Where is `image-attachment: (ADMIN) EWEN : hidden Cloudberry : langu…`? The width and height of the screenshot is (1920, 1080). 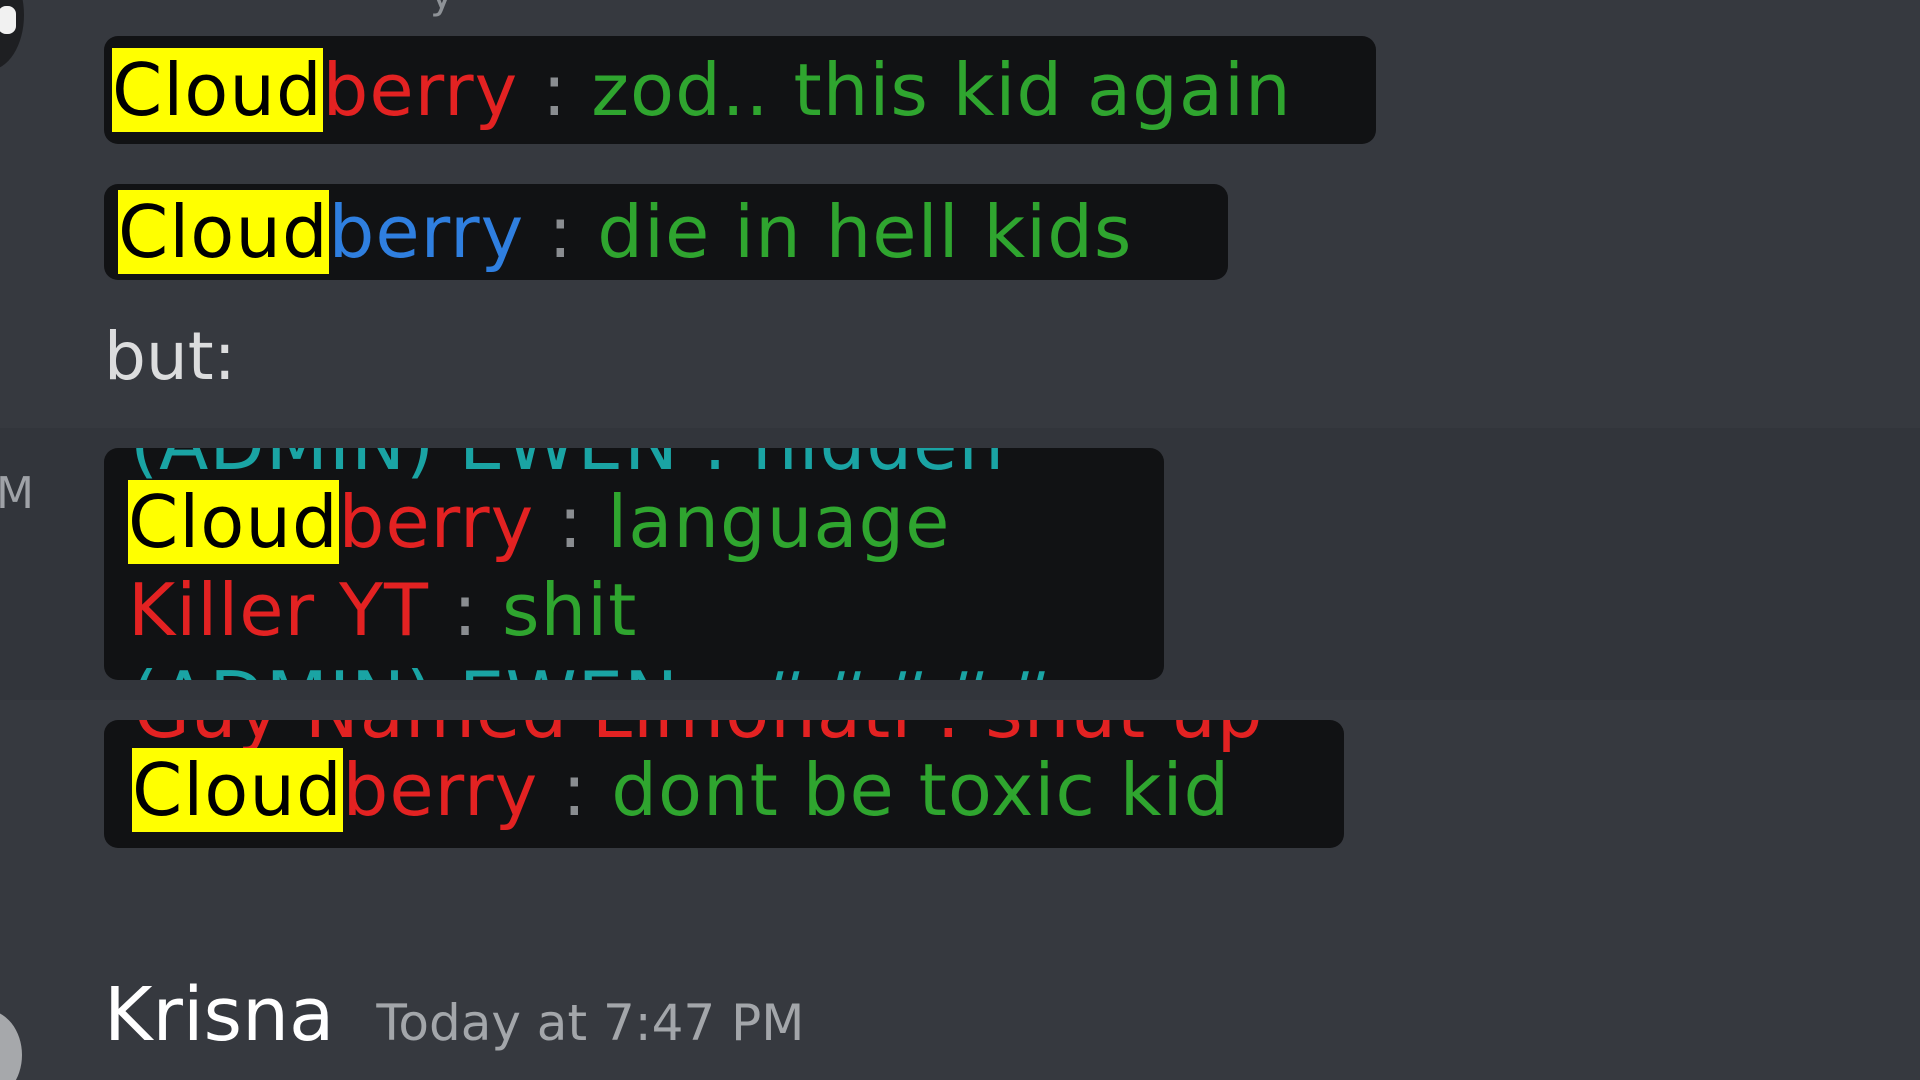
image-attachment: (ADMIN) EWEN : hidden Cloudberry : langu… is located at coordinates (634, 564).